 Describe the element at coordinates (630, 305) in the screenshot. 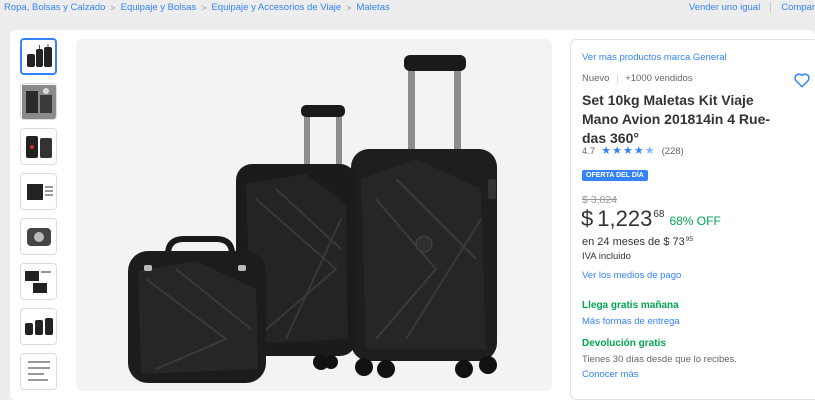

I see `shipping-title: Llega gratis mañana` at that location.